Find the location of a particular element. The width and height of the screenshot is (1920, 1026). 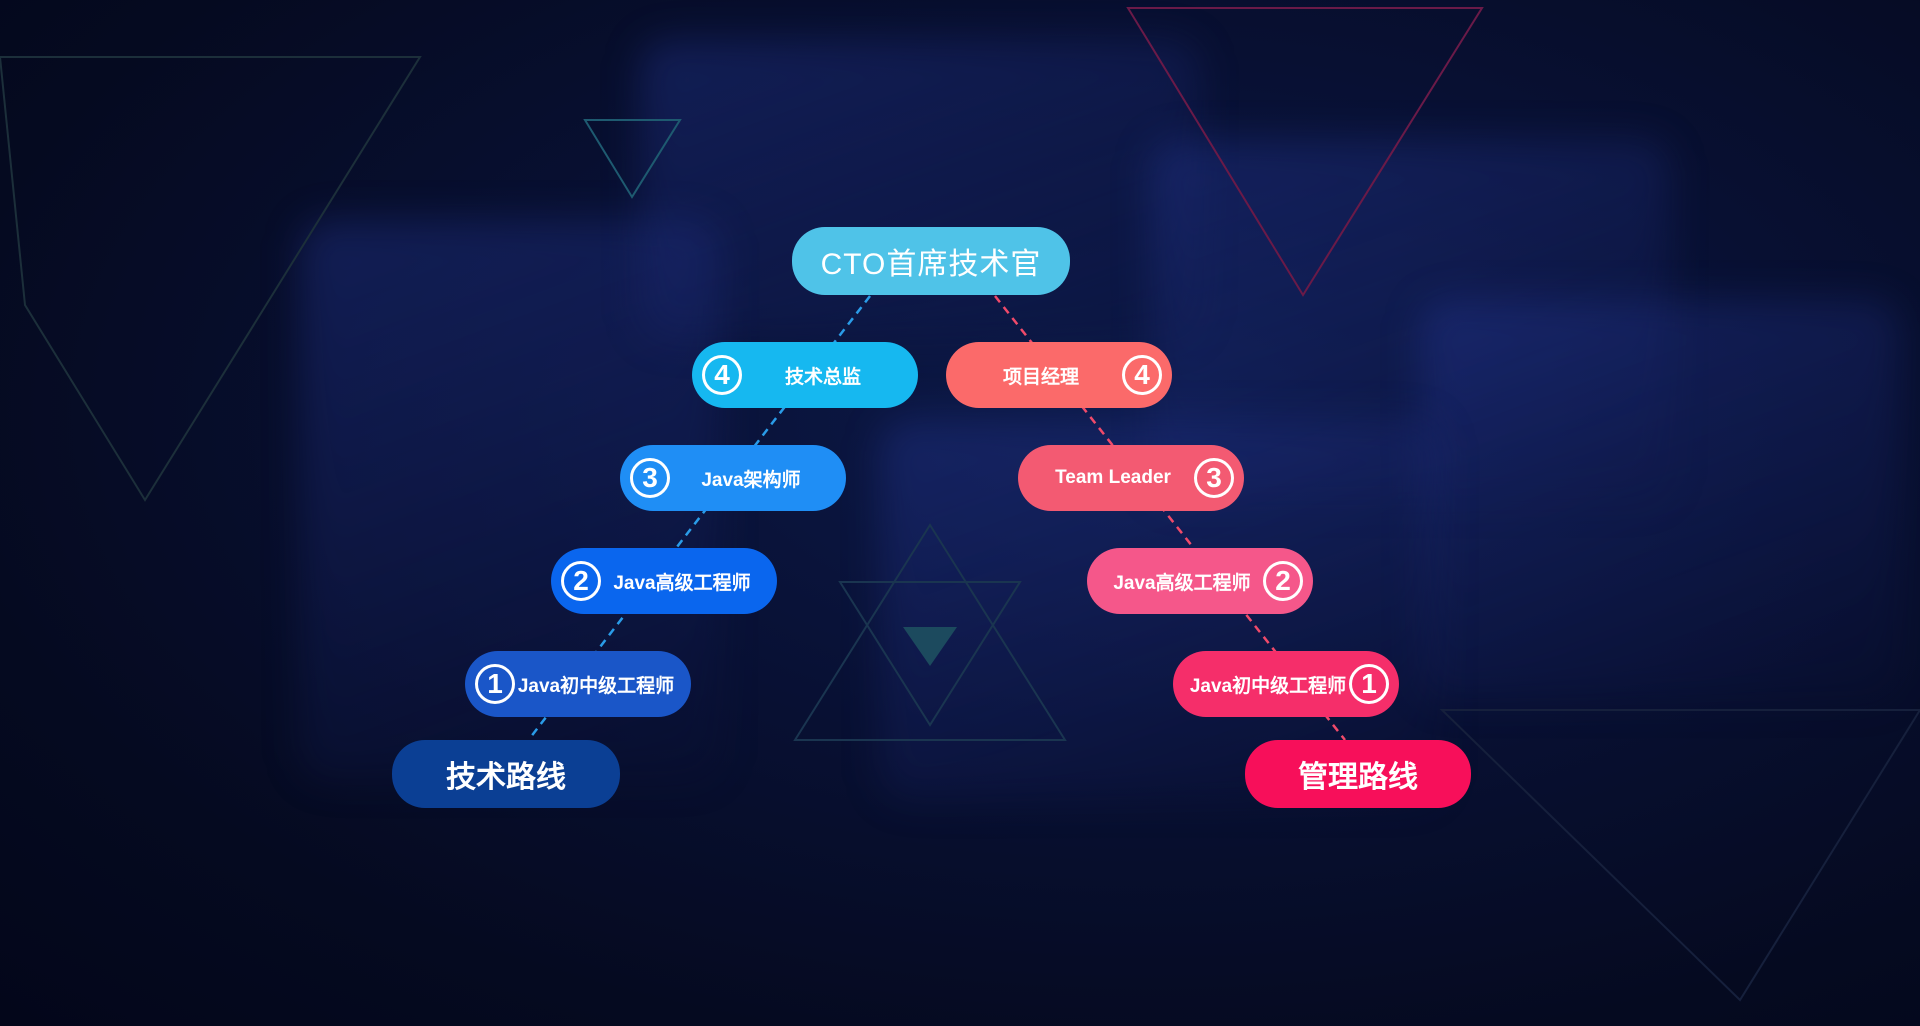

tech-route-title: 技术路线 is located at coordinates (506, 774).